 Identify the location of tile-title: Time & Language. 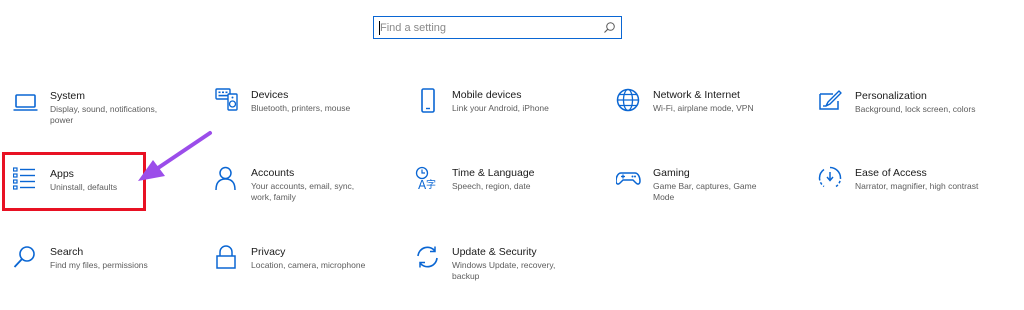
(493, 173).